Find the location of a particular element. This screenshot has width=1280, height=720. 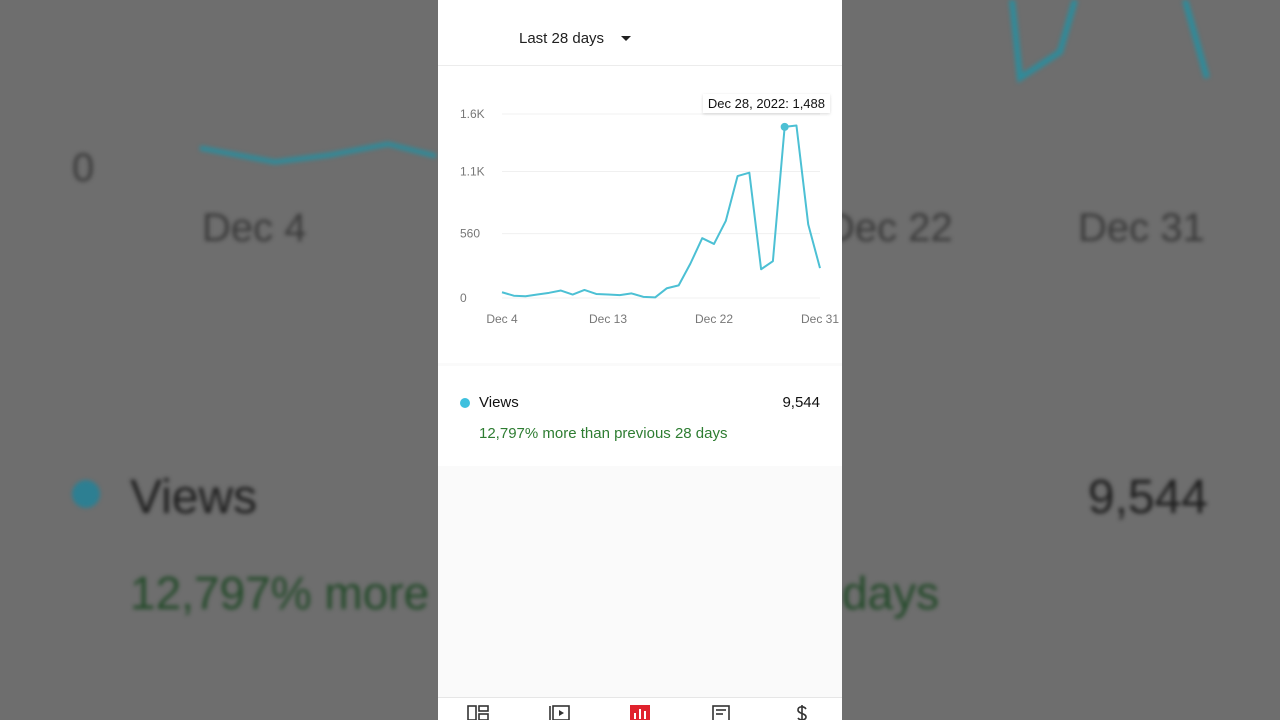

earn-icon is located at coordinates (802, 712).